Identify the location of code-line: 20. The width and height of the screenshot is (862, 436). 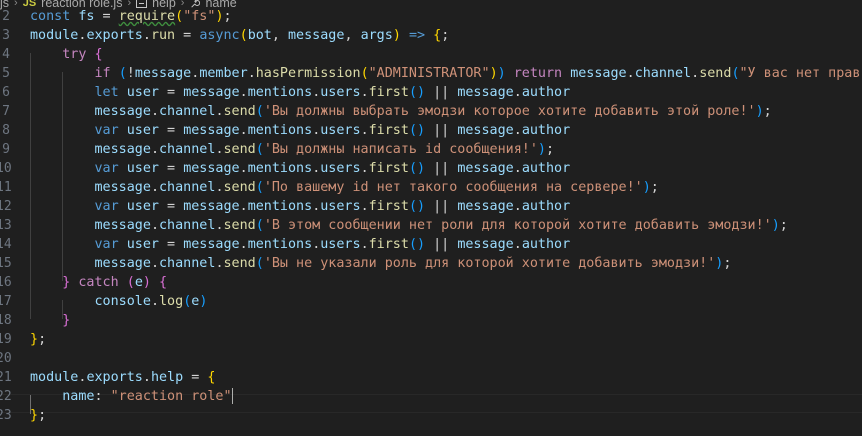
(431, 358).